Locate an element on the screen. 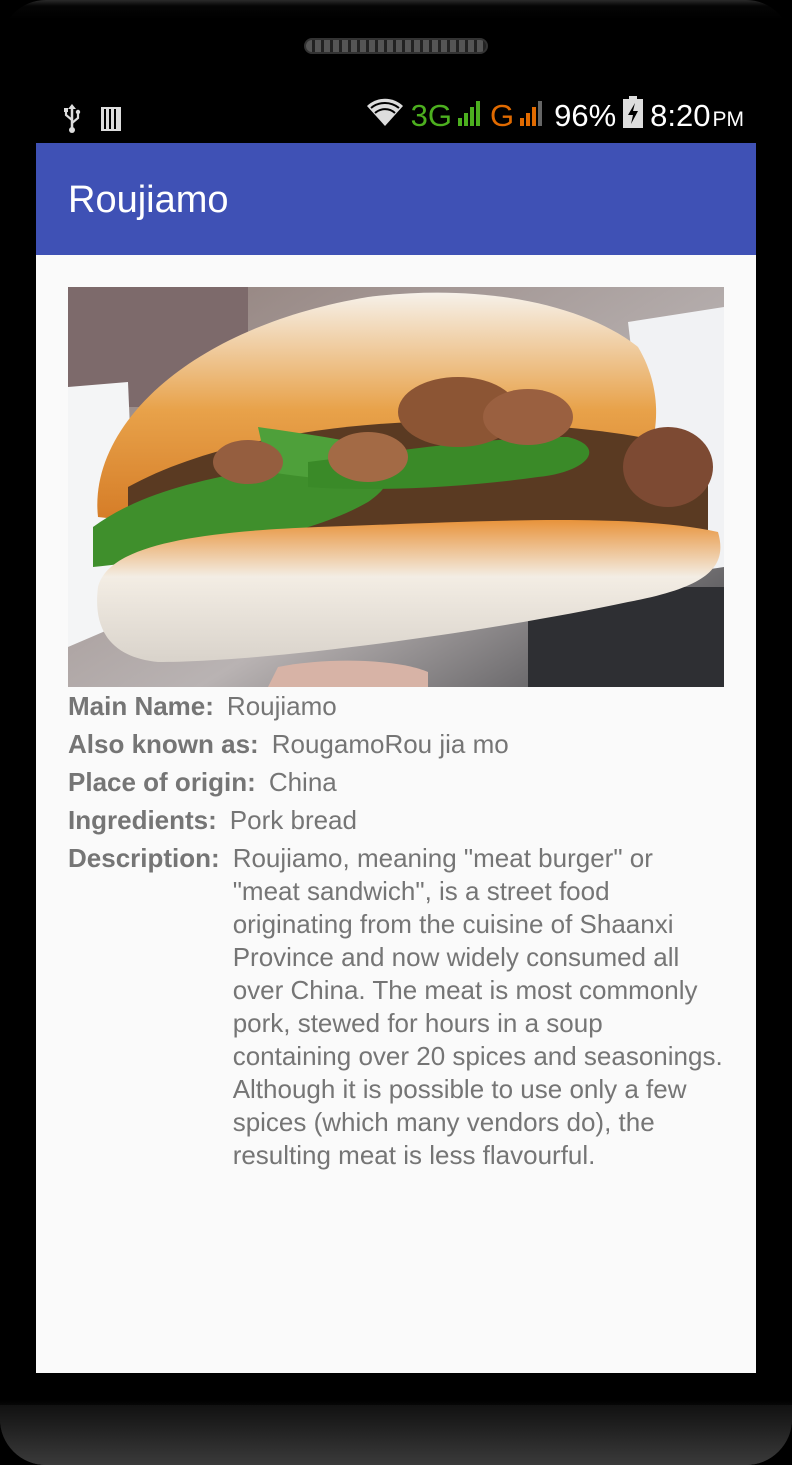 This screenshot has height=1465, width=792. description-label: Description: is located at coordinates (144, 858).